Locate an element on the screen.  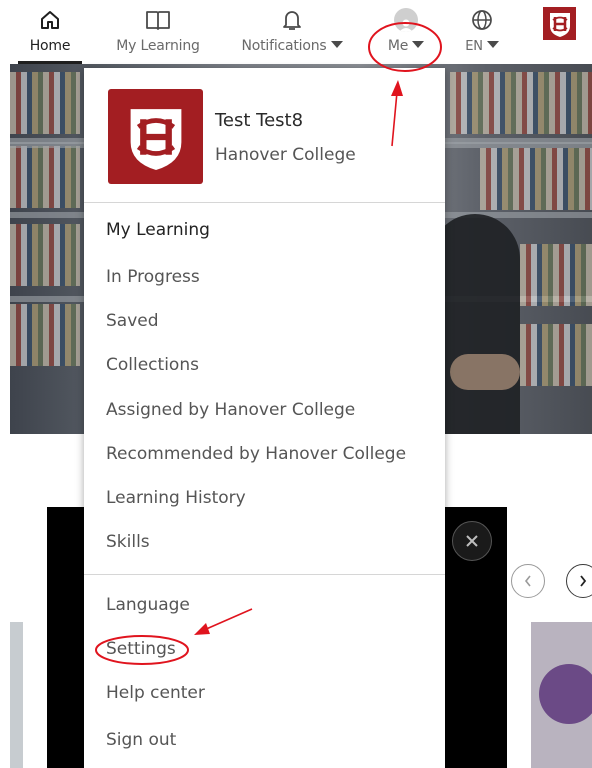
avatar-icon is located at coordinates (406, 20).